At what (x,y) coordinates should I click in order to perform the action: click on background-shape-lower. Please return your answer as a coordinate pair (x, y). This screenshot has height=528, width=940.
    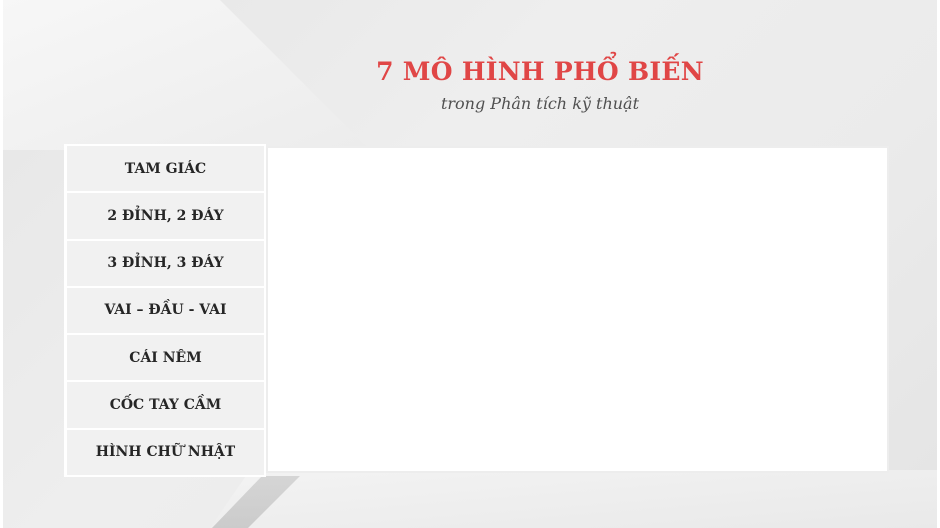
    Looking at the image, I should click on (575, 499).